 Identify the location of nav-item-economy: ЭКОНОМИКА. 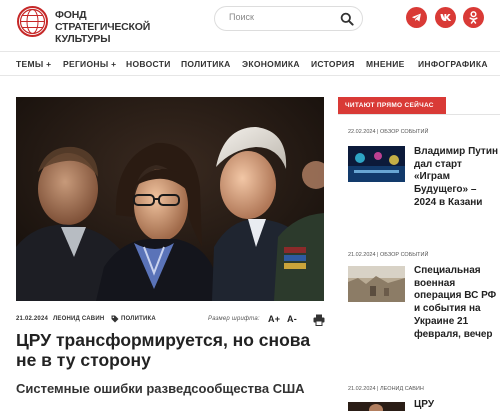
(271, 64).